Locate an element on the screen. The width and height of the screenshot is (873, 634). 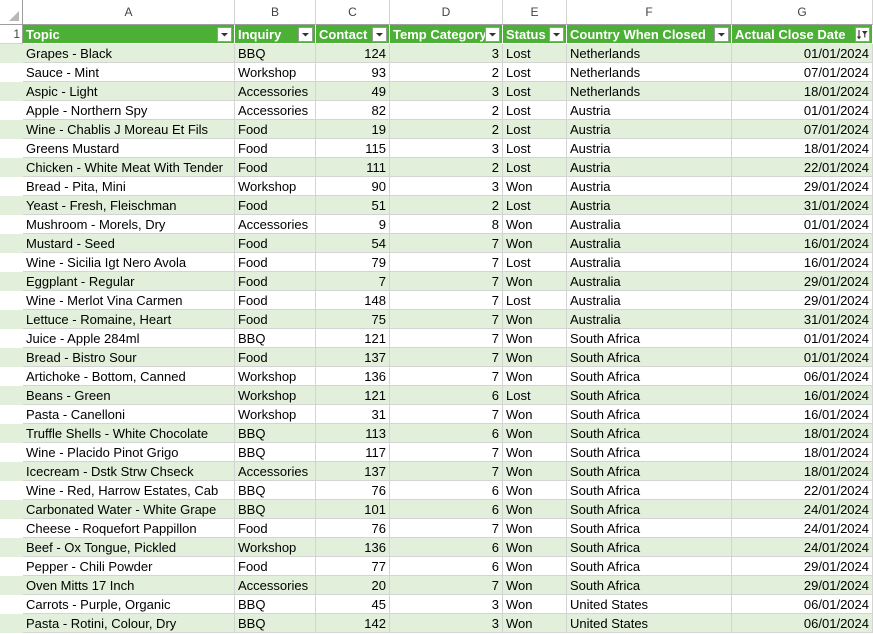
cell-contact: 137 is located at coordinates (353, 357).